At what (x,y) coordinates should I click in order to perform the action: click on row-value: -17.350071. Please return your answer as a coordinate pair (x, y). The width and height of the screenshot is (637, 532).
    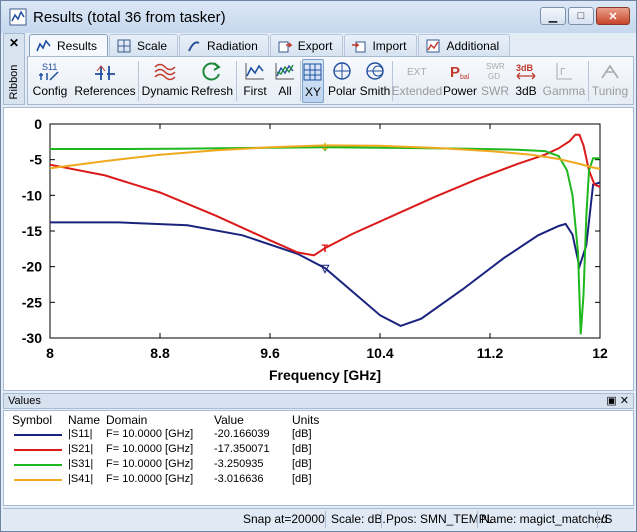
    Looking at the image, I should click on (242, 449).